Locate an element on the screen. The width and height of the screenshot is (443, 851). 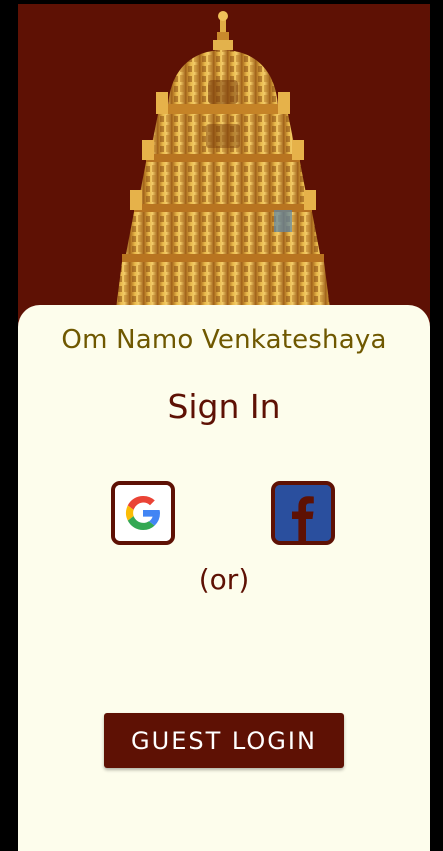
facebook-signin-button is located at coordinates (303, 513).